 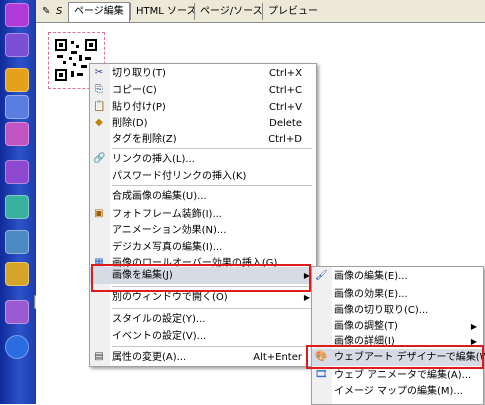 What do you see at coordinates (17, 242) in the screenshot?
I see `form-icon` at bounding box center [17, 242].